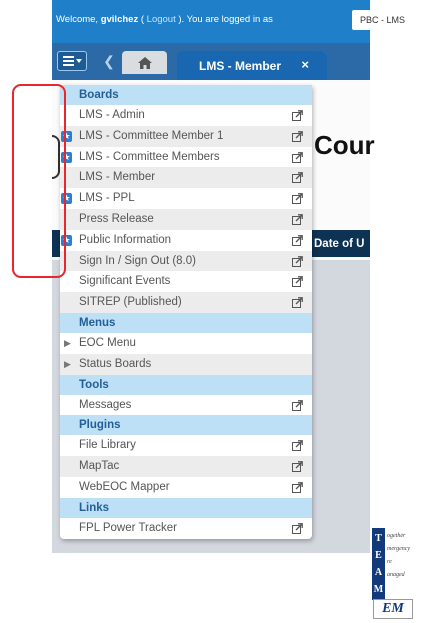 The image size is (421, 623). What do you see at coordinates (305, 64) in the screenshot?
I see `close-icon: ×` at bounding box center [305, 64].